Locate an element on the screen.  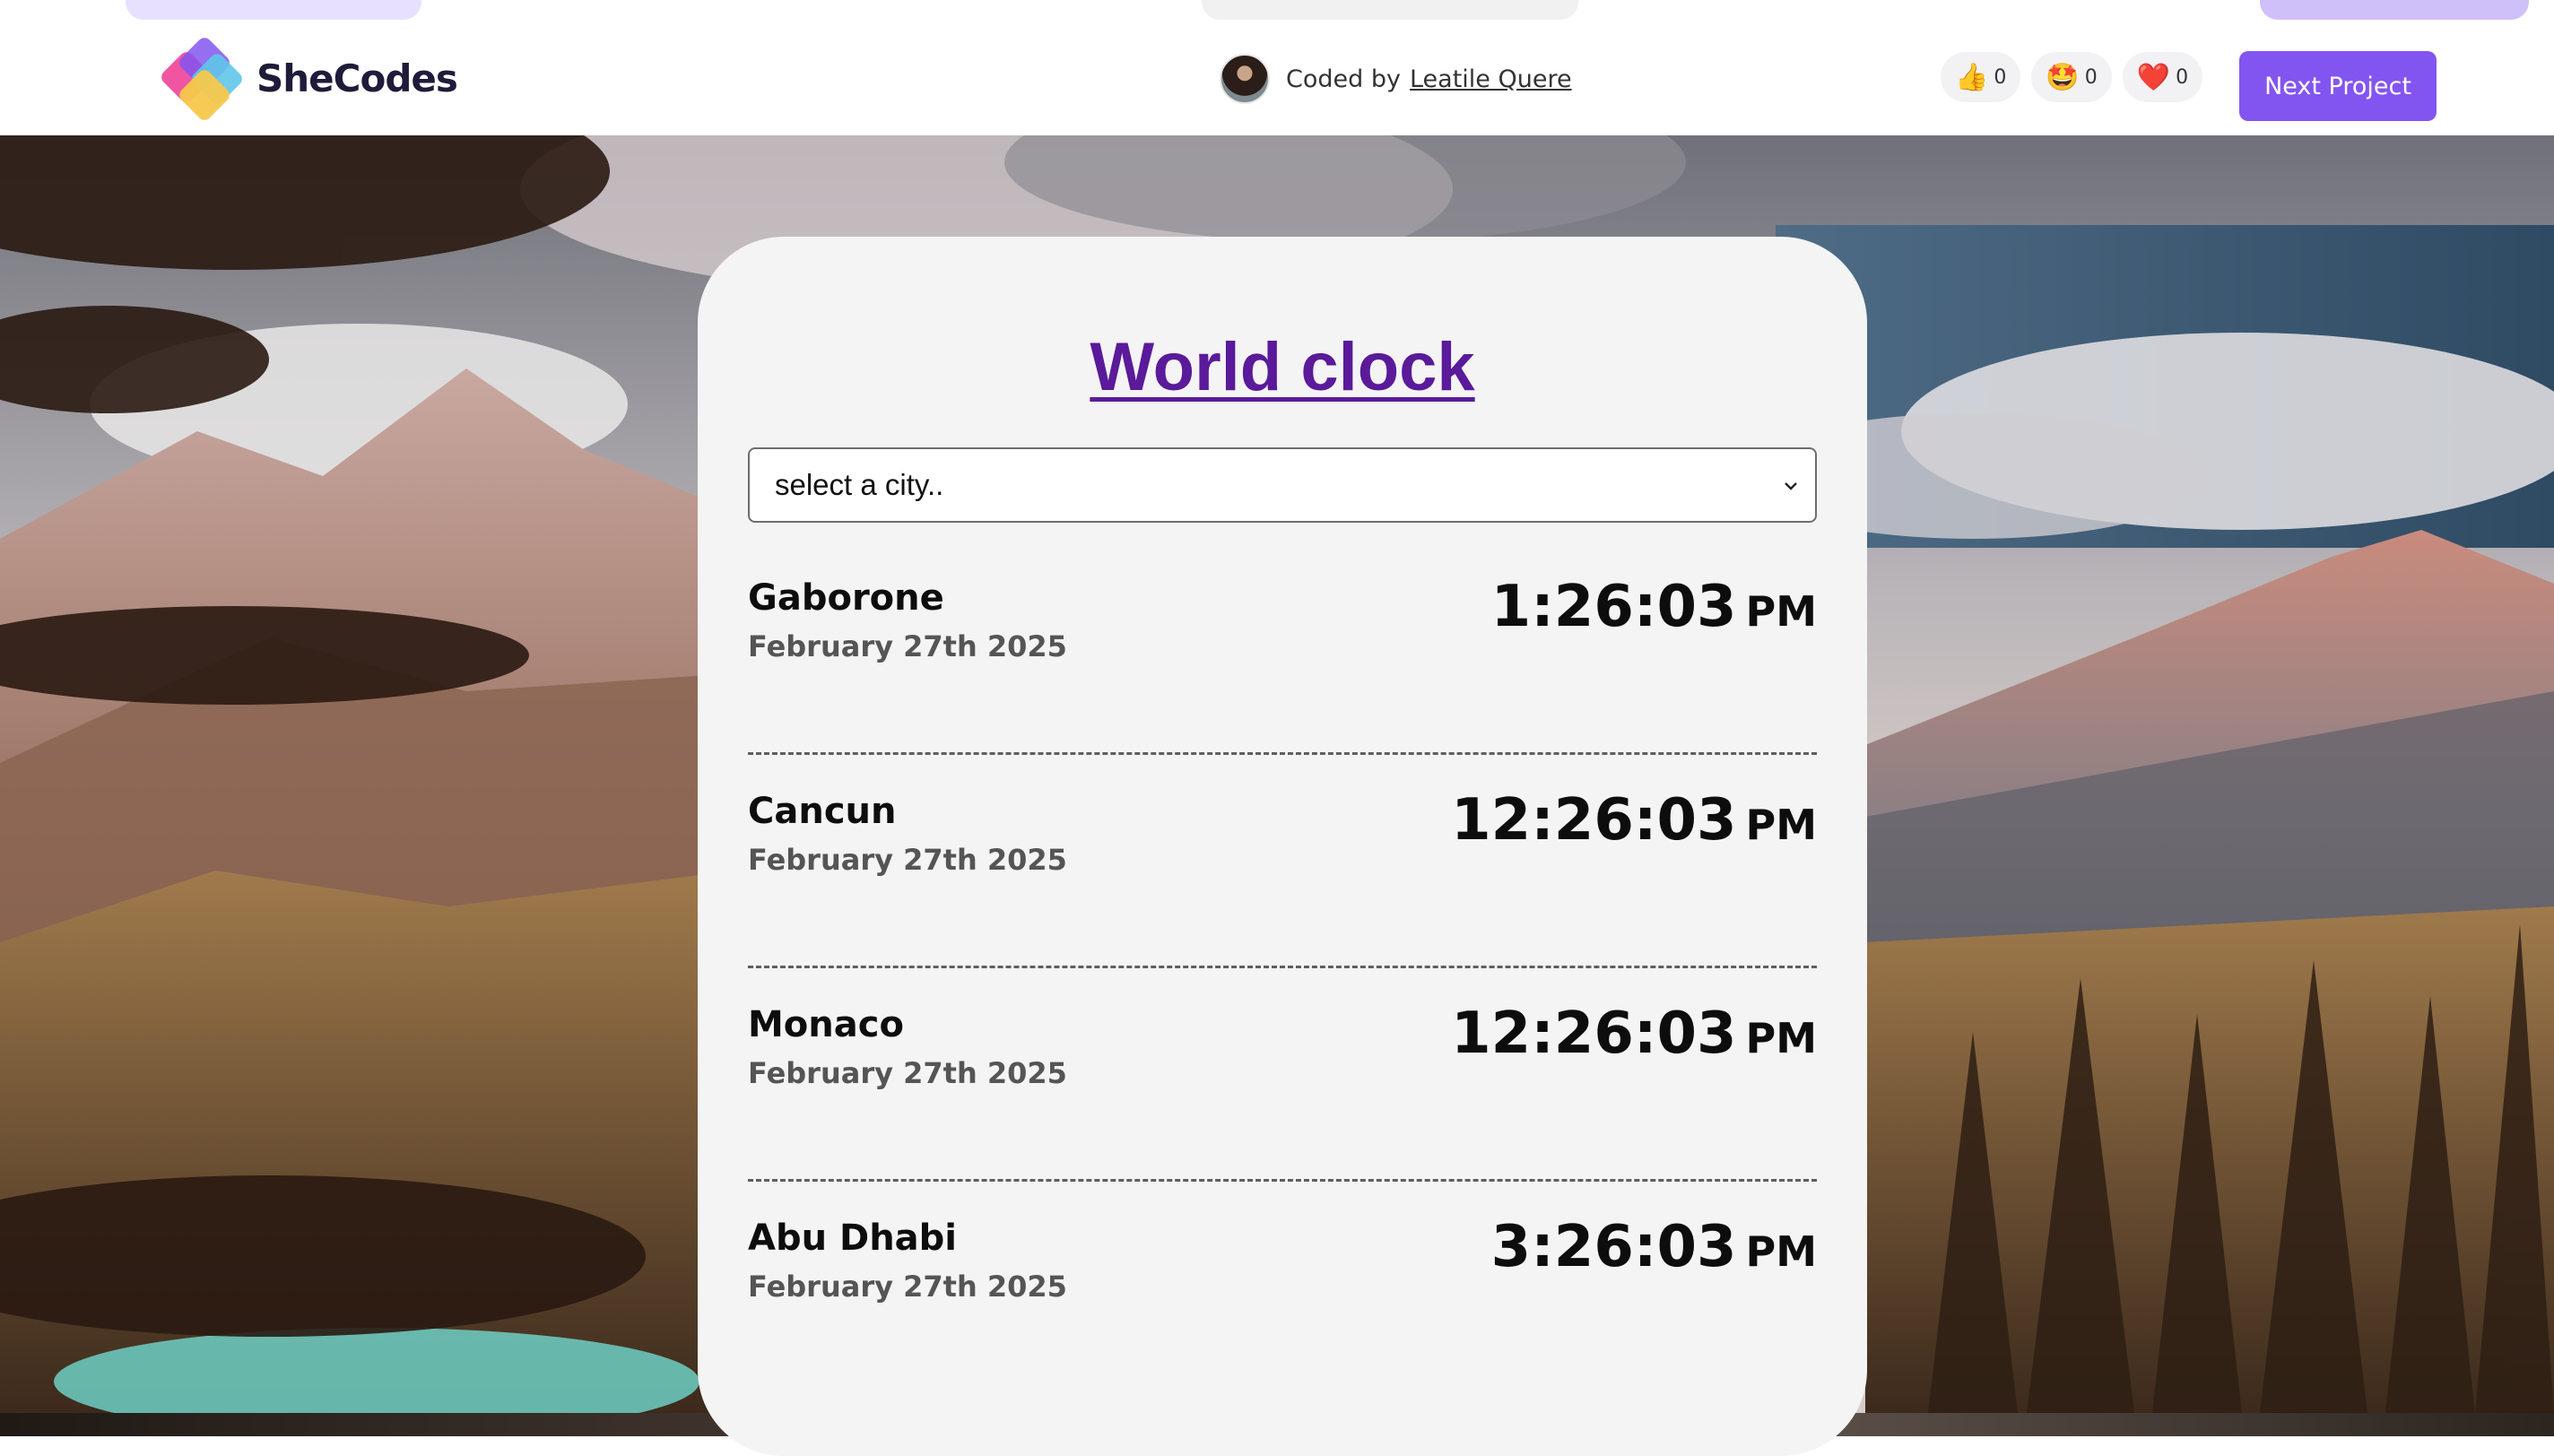
city-row-gaborone: Gaborone February 27th 2025 1:26:03 PM is located at coordinates (1282, 648).